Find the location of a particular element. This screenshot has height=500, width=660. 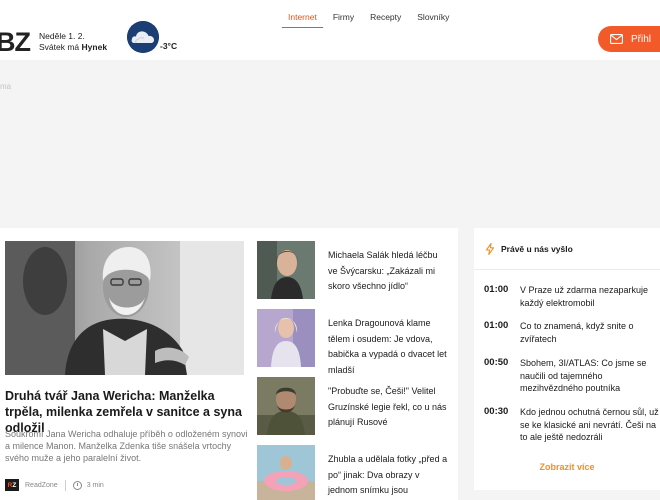

clock-icon is located at coordinates (77, 485).